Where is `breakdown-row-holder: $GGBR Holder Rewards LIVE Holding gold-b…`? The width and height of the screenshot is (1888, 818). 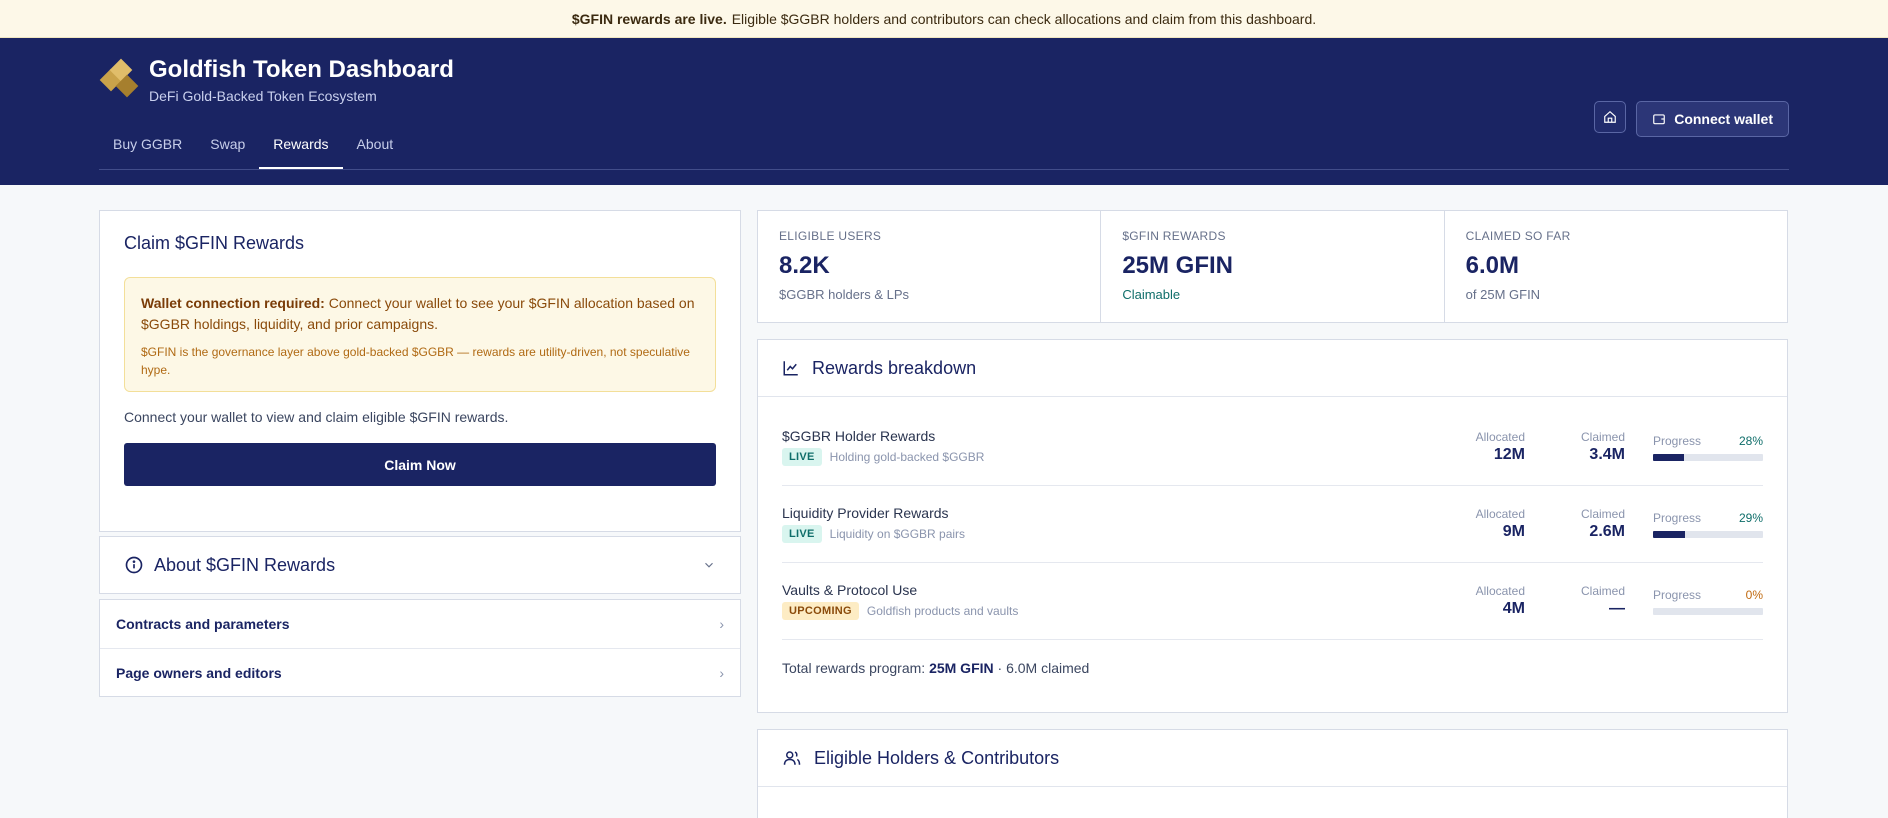 breakdown-row-holder: $GGBR Holder Rewards LIVE Holding gold-b… is located at coordinates (1272, 447).